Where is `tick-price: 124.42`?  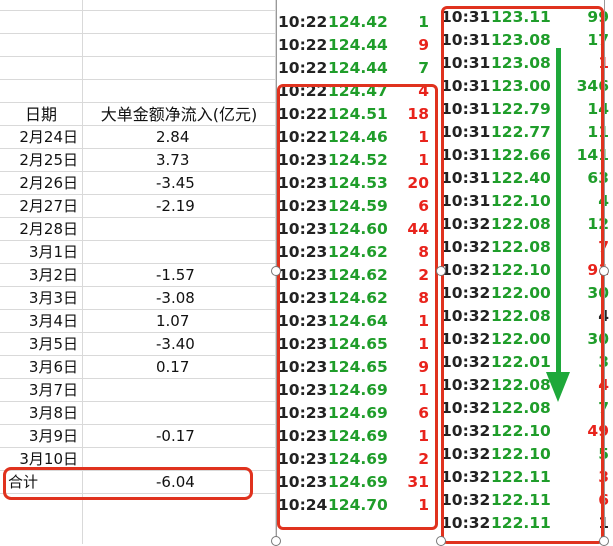
tick-price: 124.42 is located at coordinates (358, 22).